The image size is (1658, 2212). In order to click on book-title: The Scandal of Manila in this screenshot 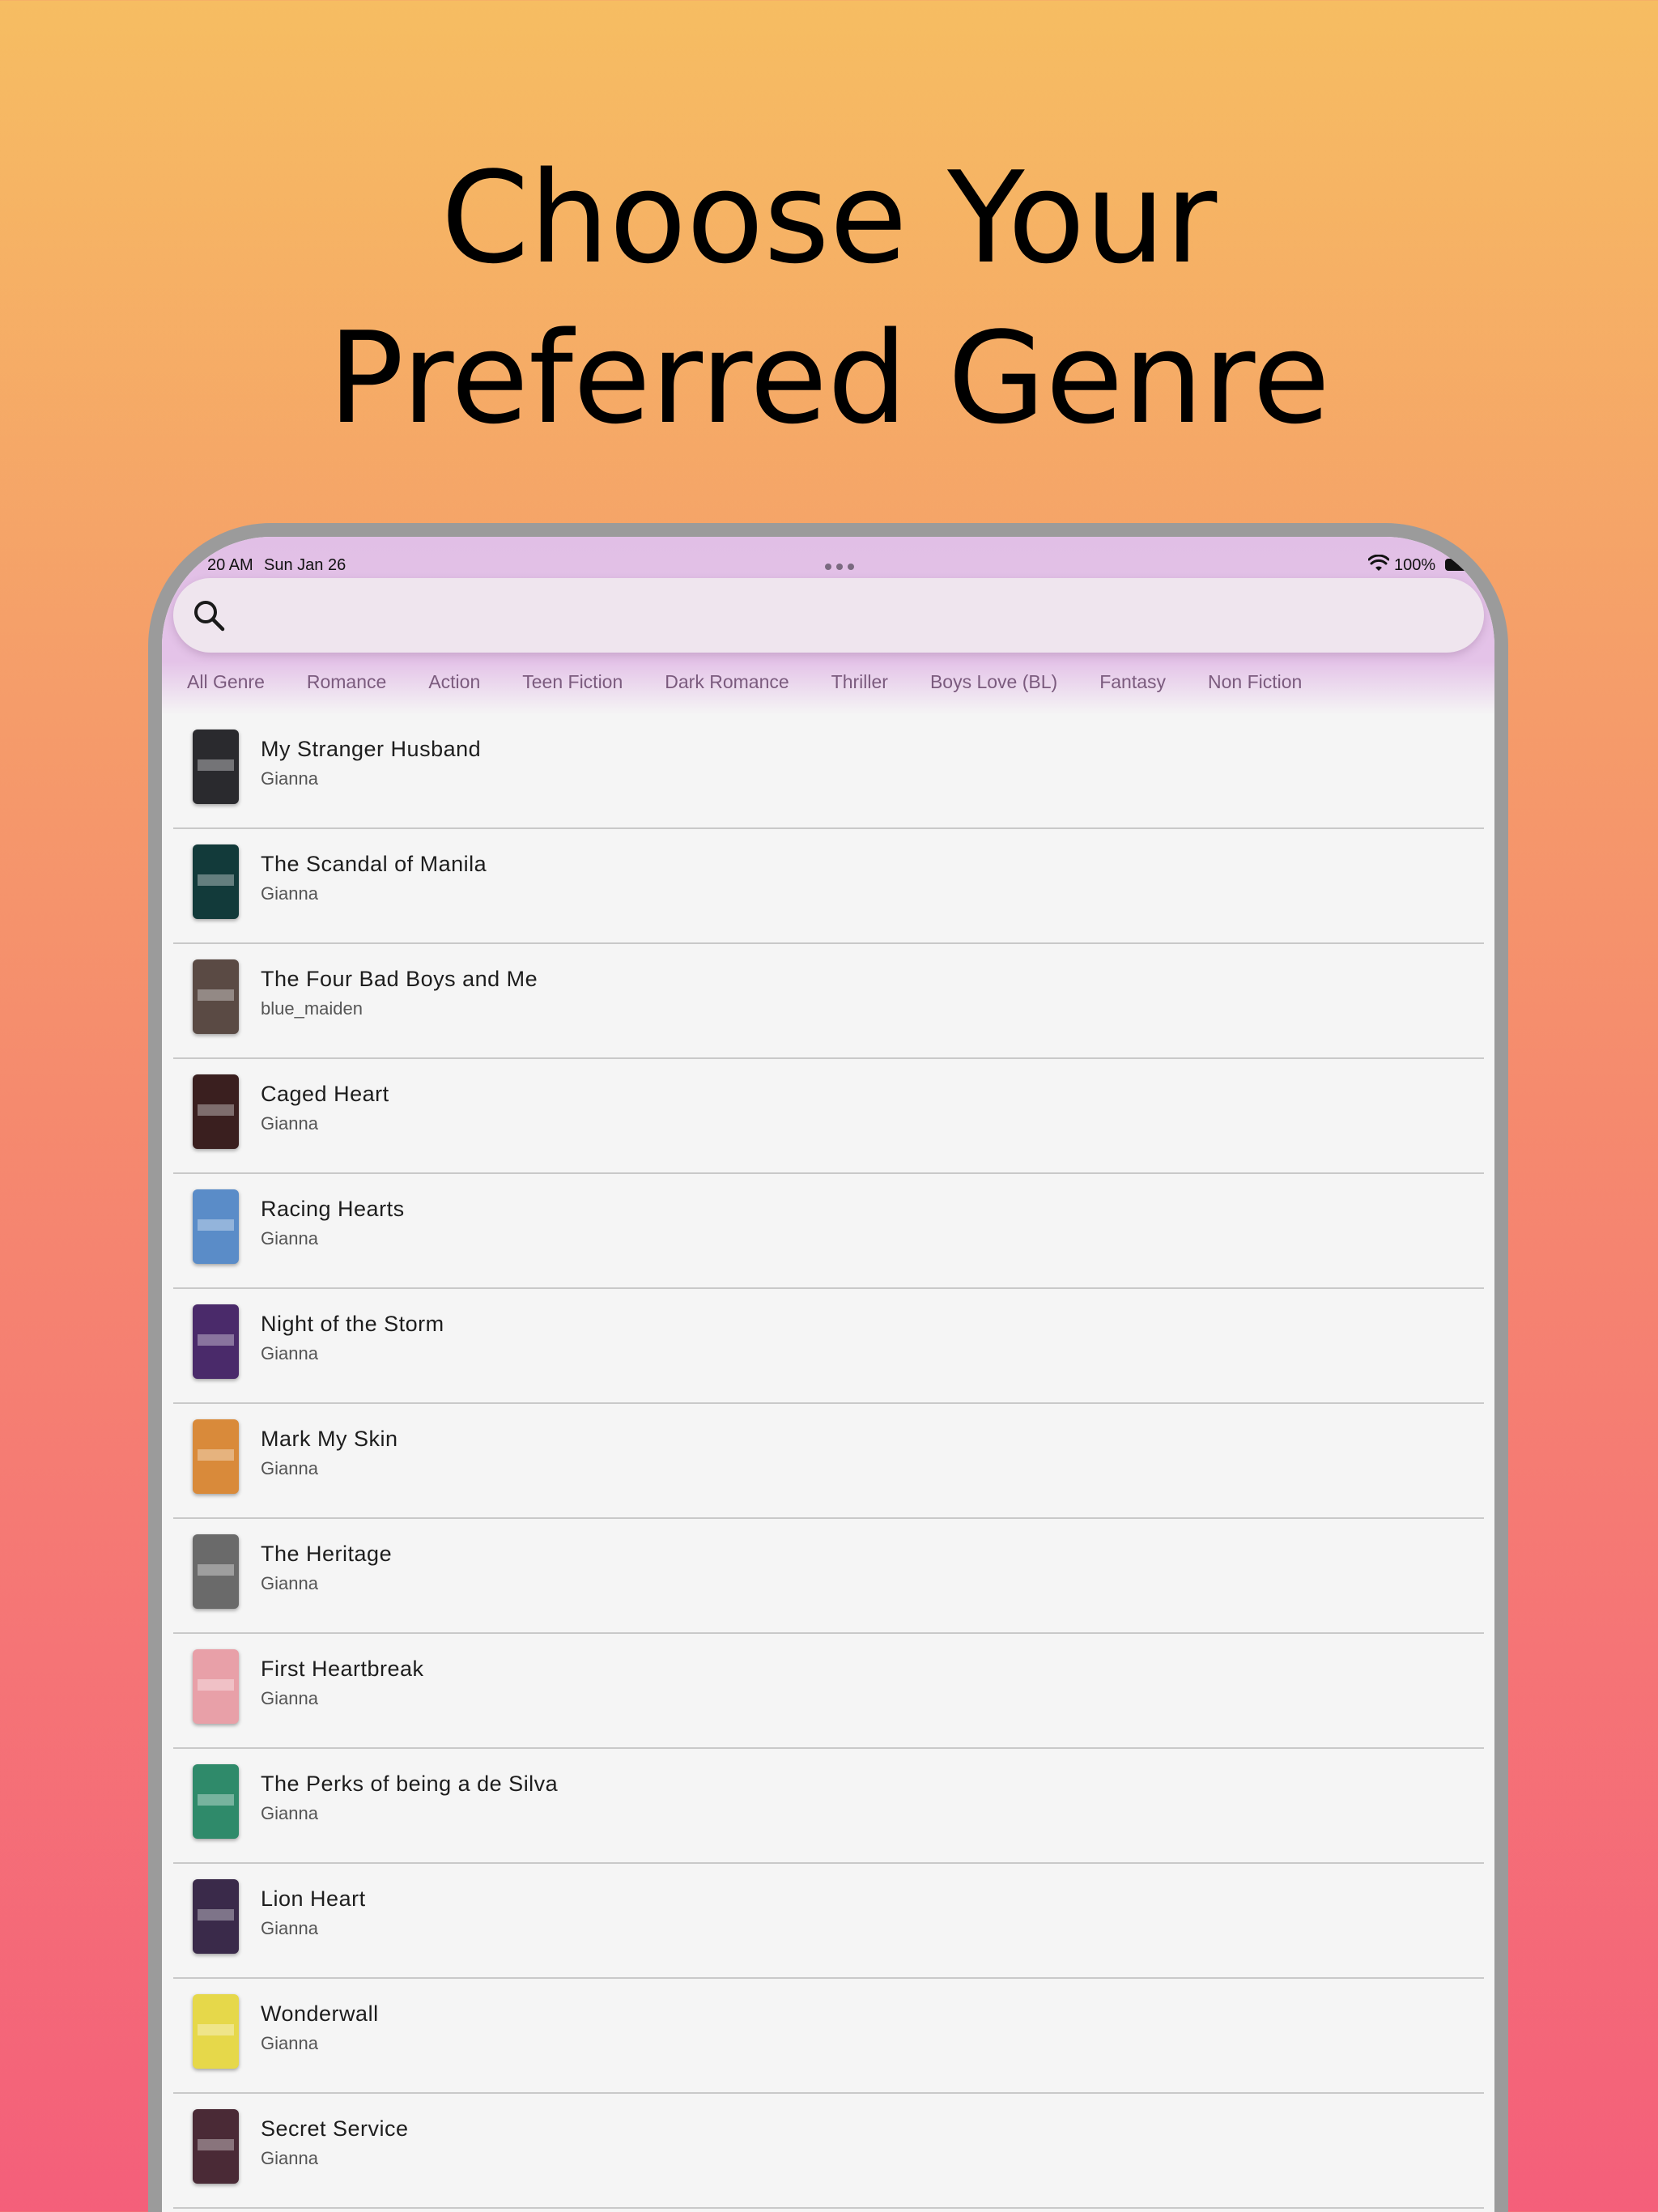, I will do `click(374, 864)`.